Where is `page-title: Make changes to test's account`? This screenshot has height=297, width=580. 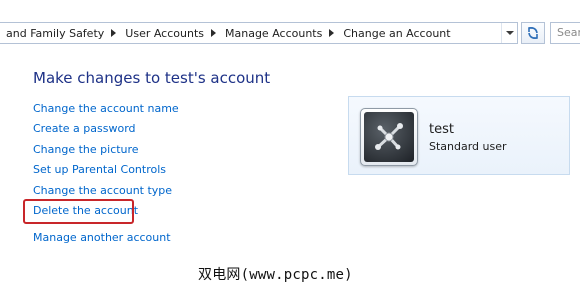 page-title: Make changes to test's account is located at coordinates (152, 78).